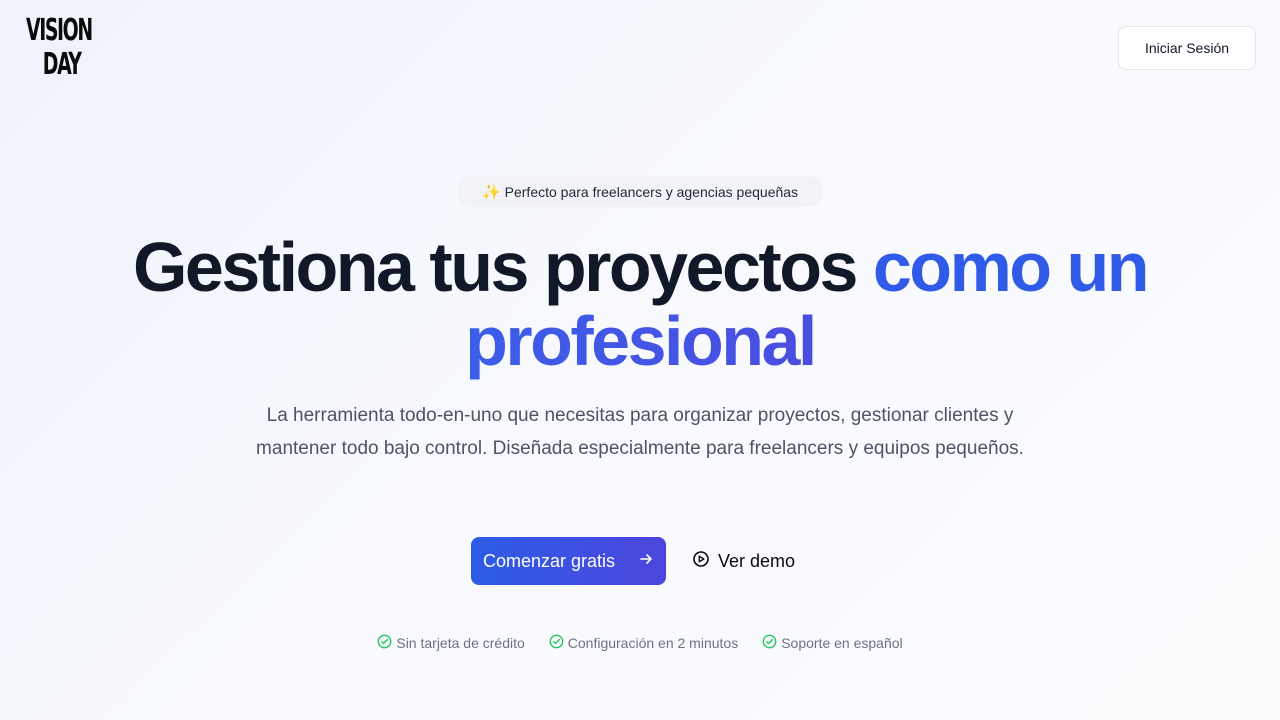 This screenshot has height=720, width=1280. I want to click on play-circle-icon, so click(701, 561).